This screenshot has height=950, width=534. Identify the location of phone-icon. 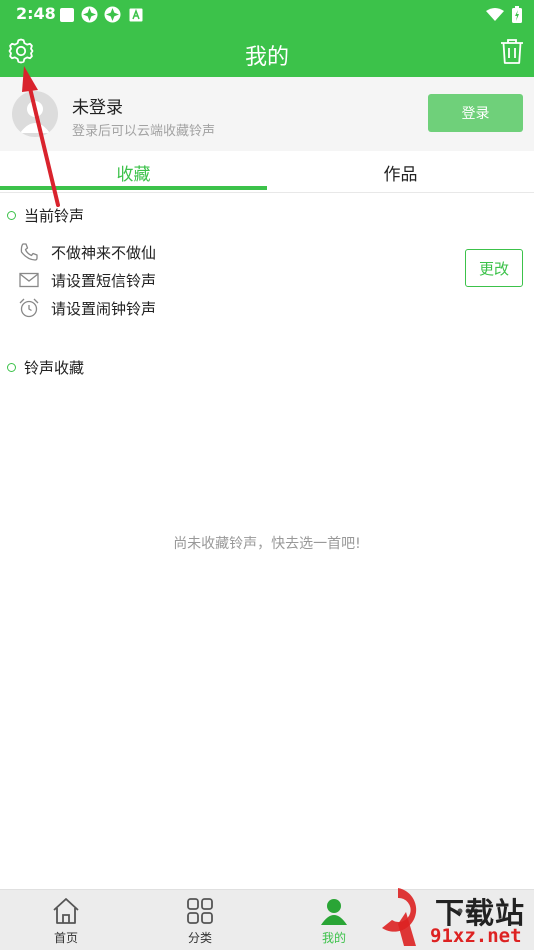
(29, 252).